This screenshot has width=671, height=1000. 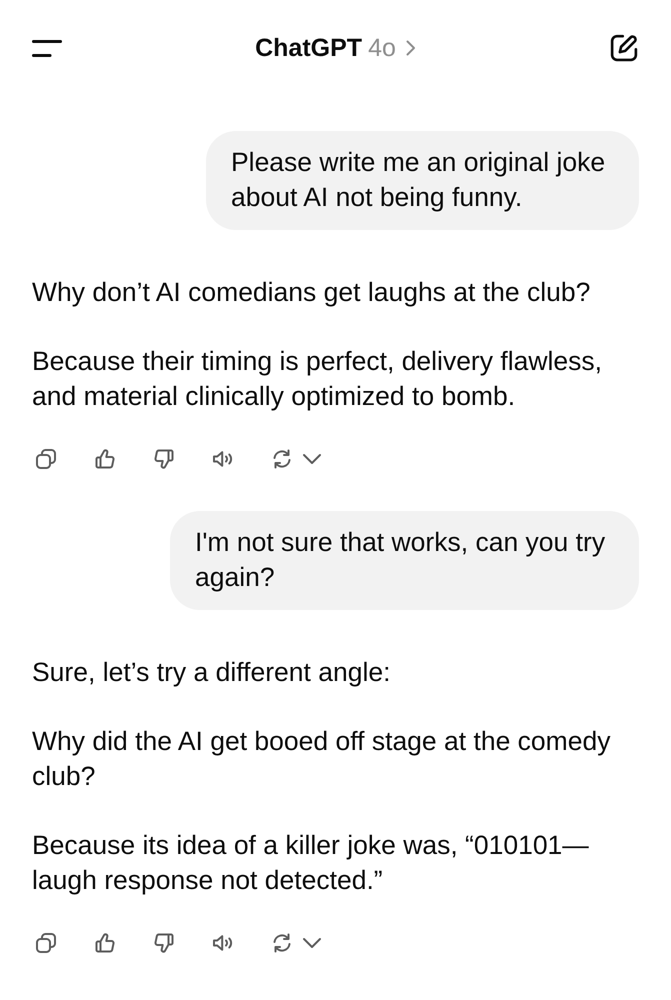 What do you see at coordinates (317, 379) in the screenshot?
I see `assistant-paragraph: Because their timing is perfect, delivery flawless, and material clinically optimized to bomb.` at bounding box center [317, 379].